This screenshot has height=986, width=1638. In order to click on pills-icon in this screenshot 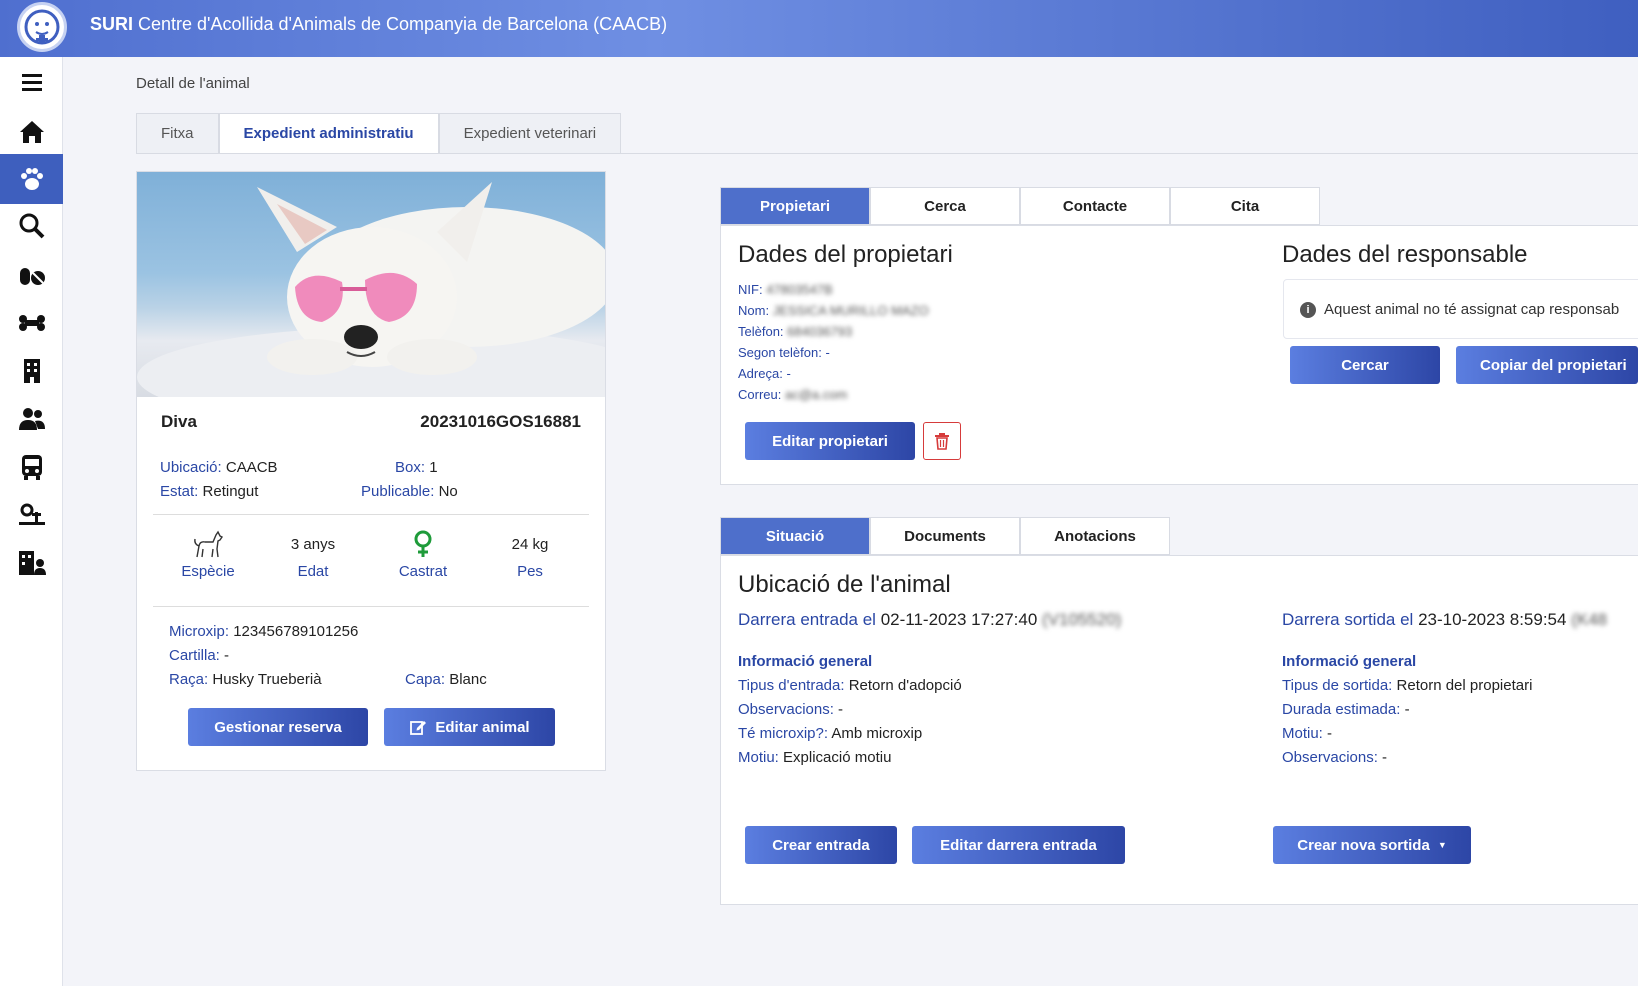, I will do `click(32, 276)`.